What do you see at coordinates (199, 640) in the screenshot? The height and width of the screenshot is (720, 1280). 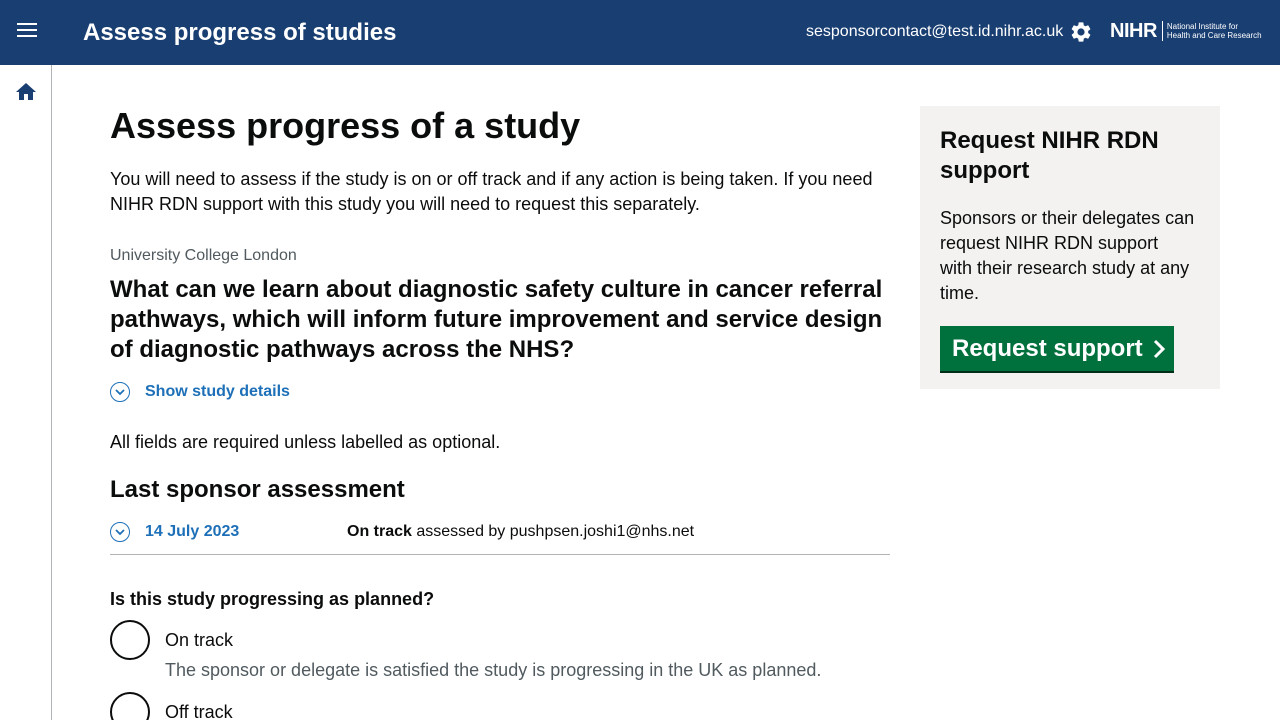 I see `radio-on-track-label: On track` at bounding box center [199, 640].